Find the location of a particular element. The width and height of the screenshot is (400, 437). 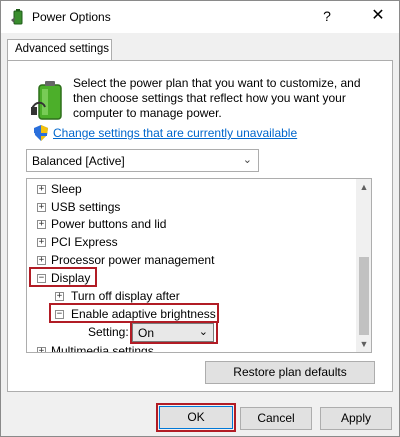

tree-item-label: USB settings is located at coordinates (86, 207).